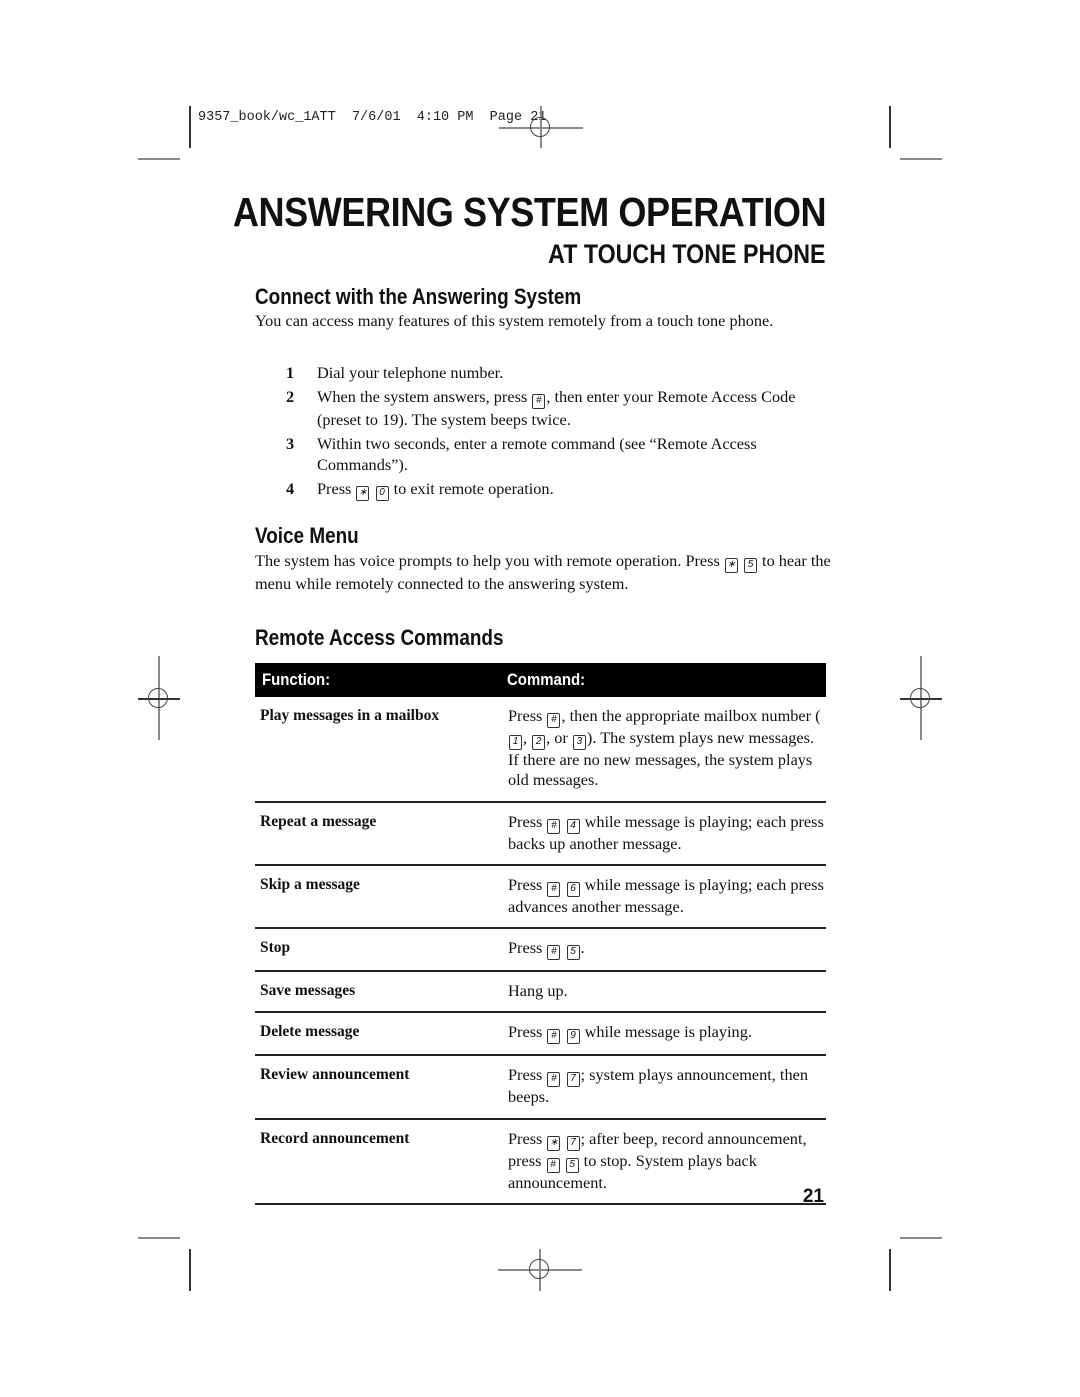 This screenshot has height=1397, width=1080. I want to click on step-text: Dial your telephone number., so click(410, 372).